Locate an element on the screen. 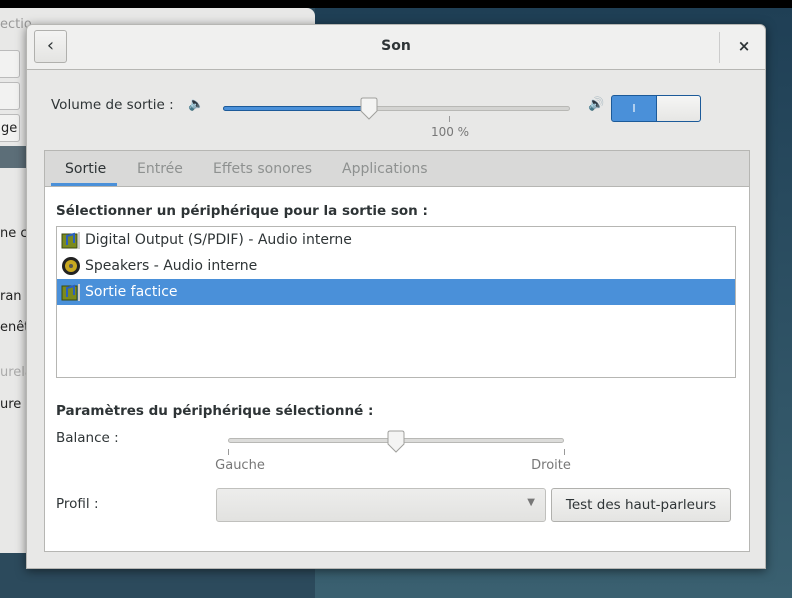 This screenshot has height=598, width=792. top-bar is located at coordinates (396, 4).